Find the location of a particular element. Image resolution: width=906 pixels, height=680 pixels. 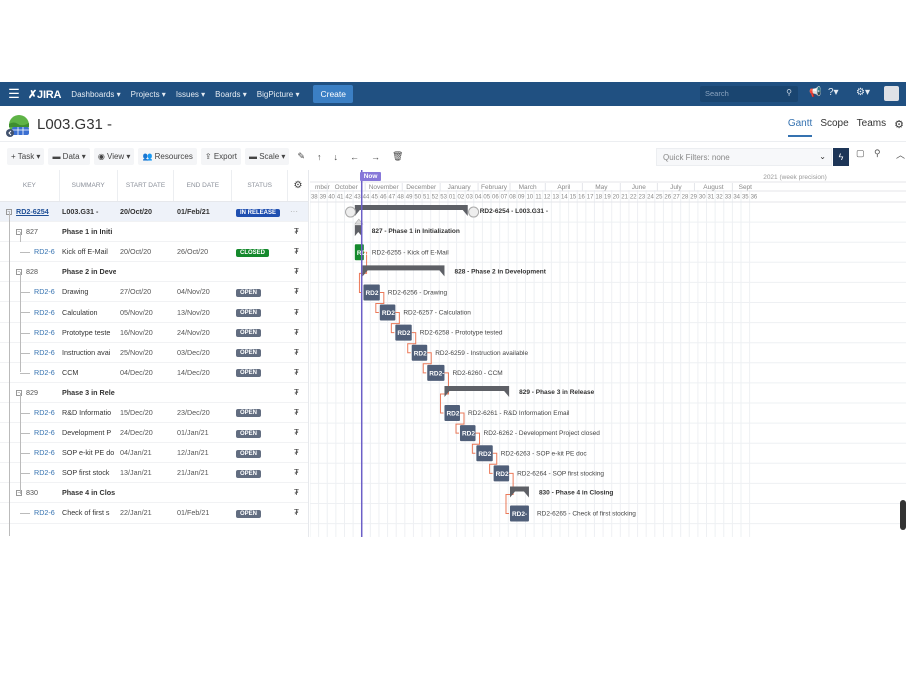

zoom-search-icon: ⚲ is located at coordinates (877, 153).